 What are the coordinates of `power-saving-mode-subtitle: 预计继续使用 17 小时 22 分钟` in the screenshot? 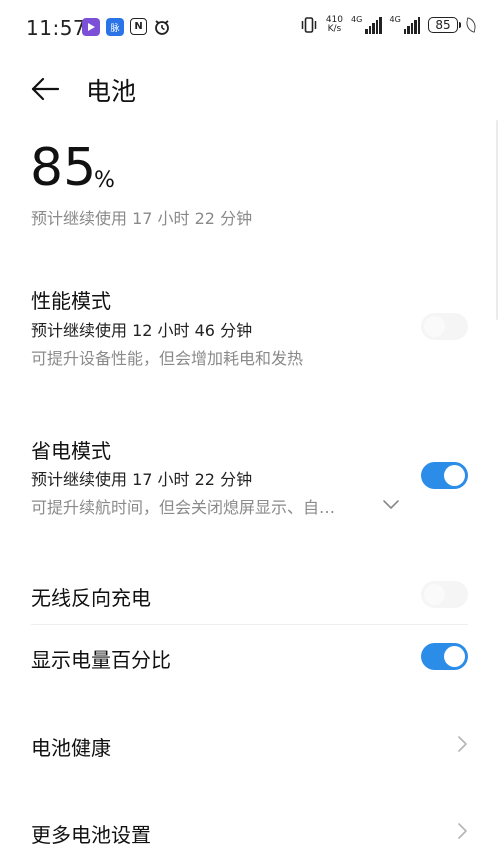 It's located at (142, 479).